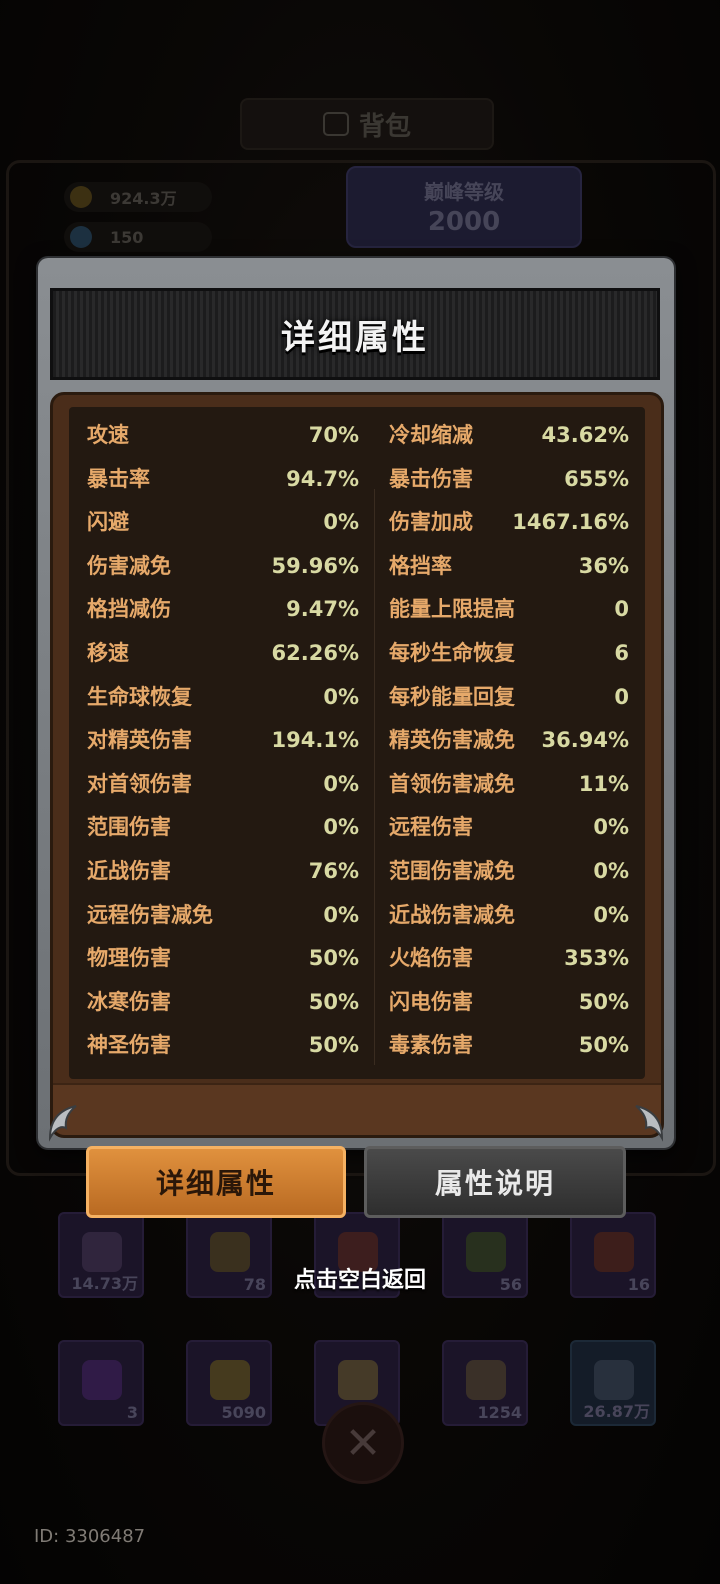  Describe the element at coordinates (118, 478) in the screenshot. I see `stat-label: 暴击率` at that location.